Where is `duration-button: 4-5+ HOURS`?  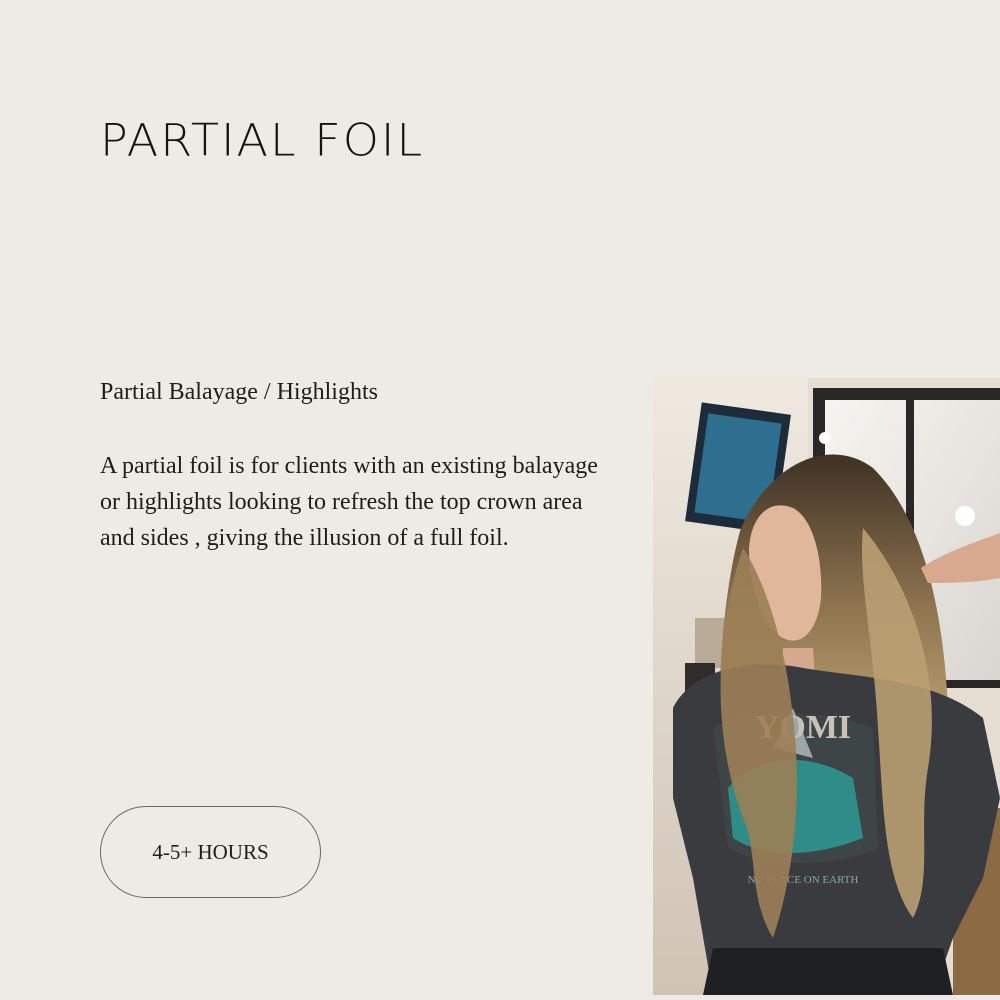
duration-button: 4-5+ HOURS is located at coordinates (210, 852).